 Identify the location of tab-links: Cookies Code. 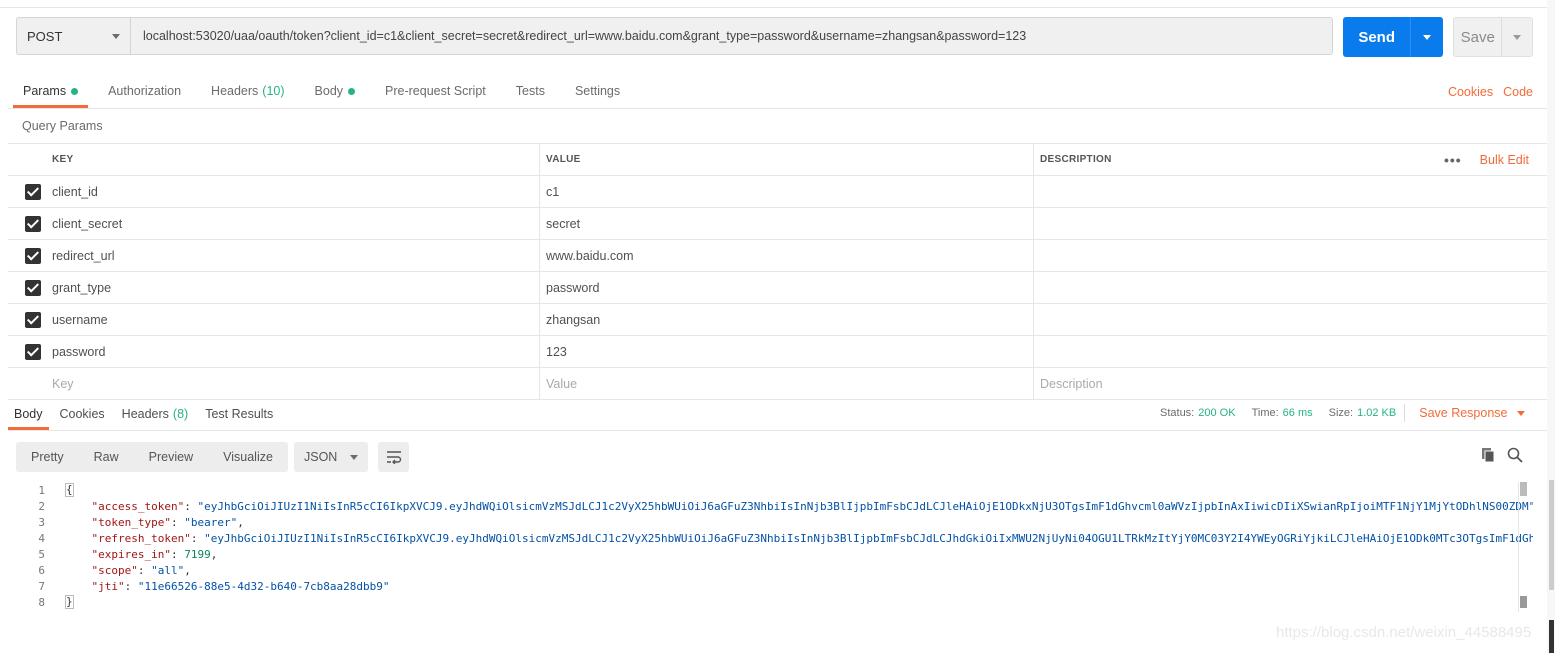
(1490, 92).